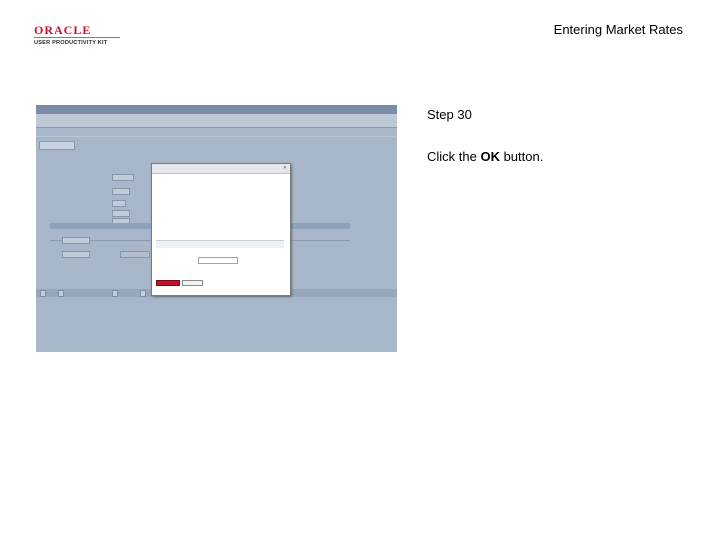 Image resolution: width=720 pixels, height=540 pixels. What do you see at coordinates (449, 114) in the screenshot?
I see `step-label: Step 30` at bounding box center [449, 114].